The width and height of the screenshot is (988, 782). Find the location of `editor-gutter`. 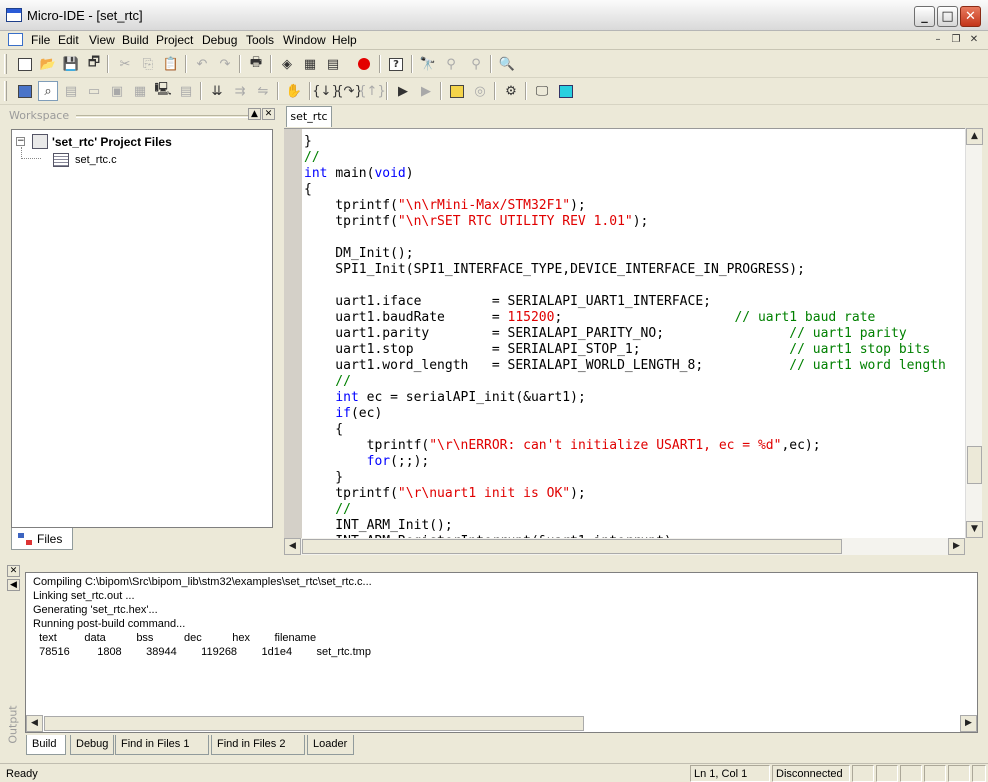

editor-gutter is located at coordinates (293, 333).